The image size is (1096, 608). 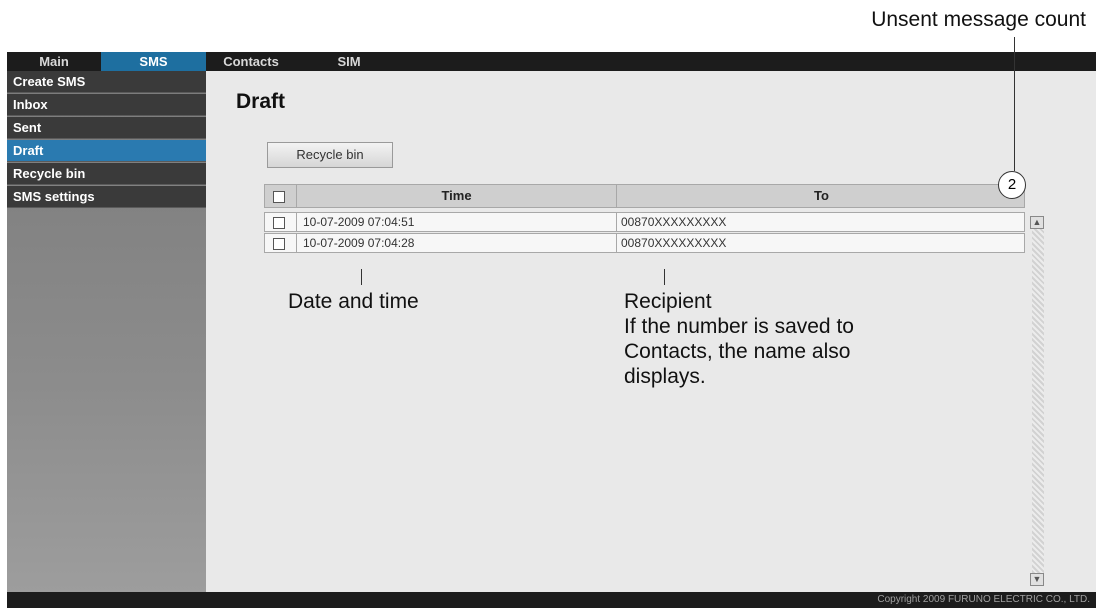 I want to click on recipient-callout-line2: Contacts, the name also, so click(x=737, y=351).